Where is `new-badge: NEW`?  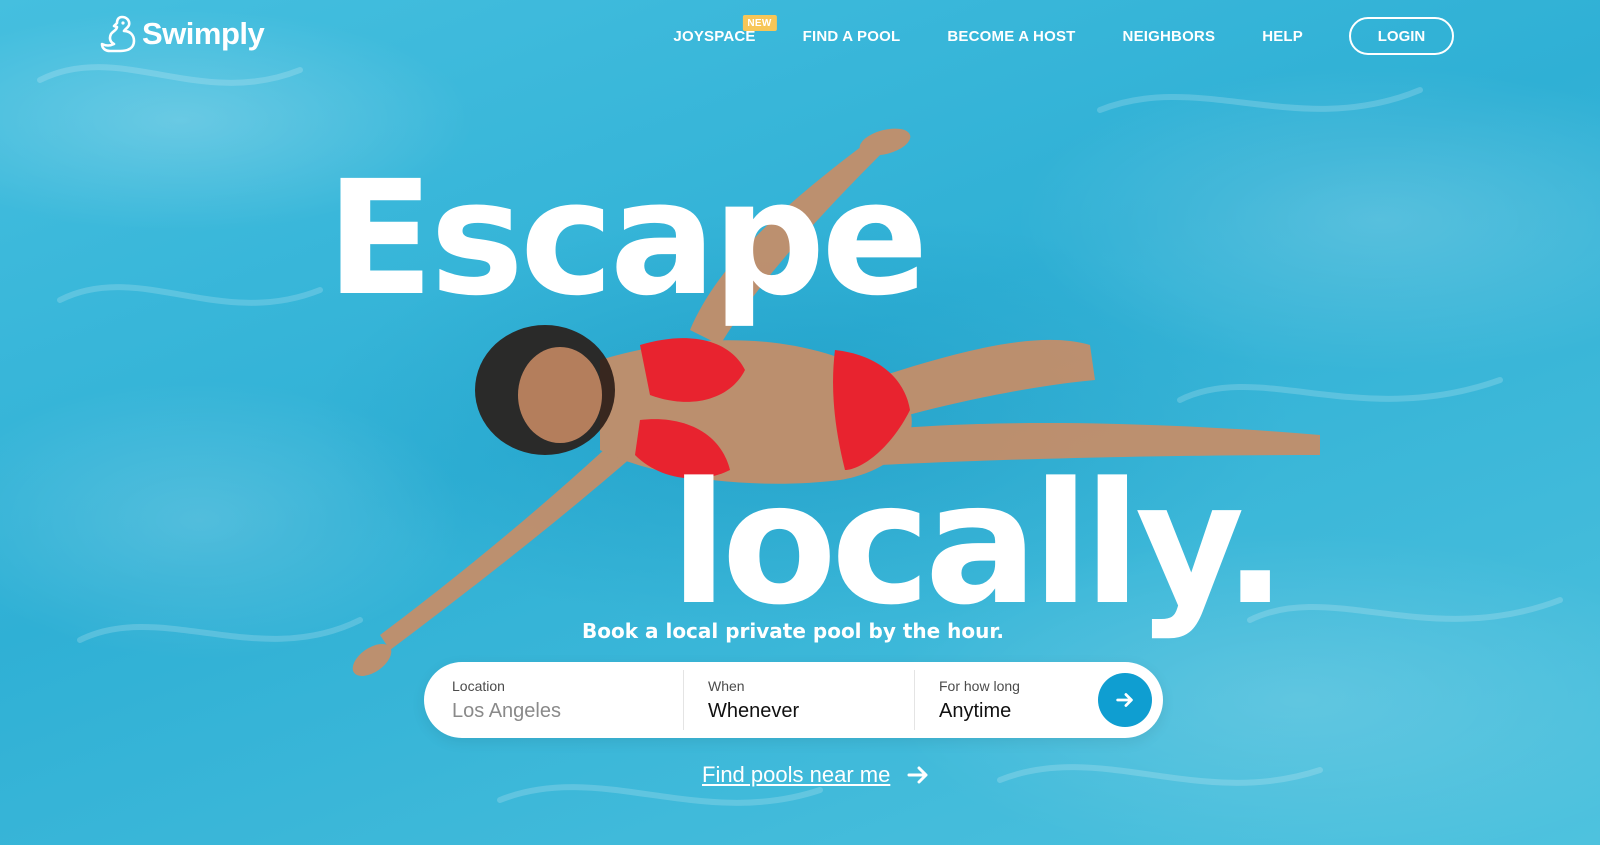 new-badge: NEW is located at coordinates (759, 22).